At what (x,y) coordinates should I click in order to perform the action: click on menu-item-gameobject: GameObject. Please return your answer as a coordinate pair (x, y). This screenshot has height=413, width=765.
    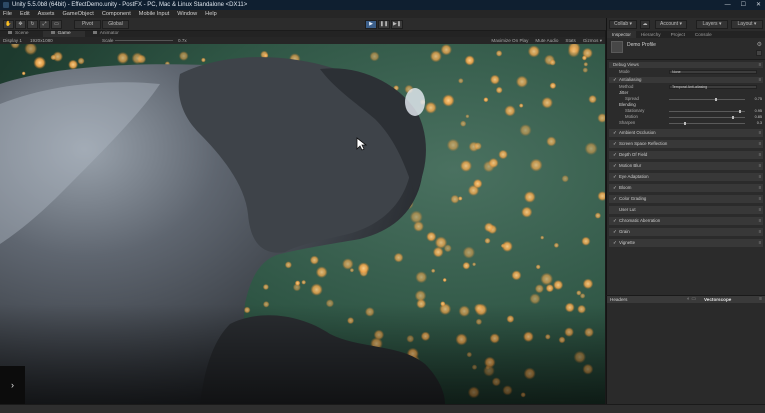
    Looking at the image, I should click on (77, 14).